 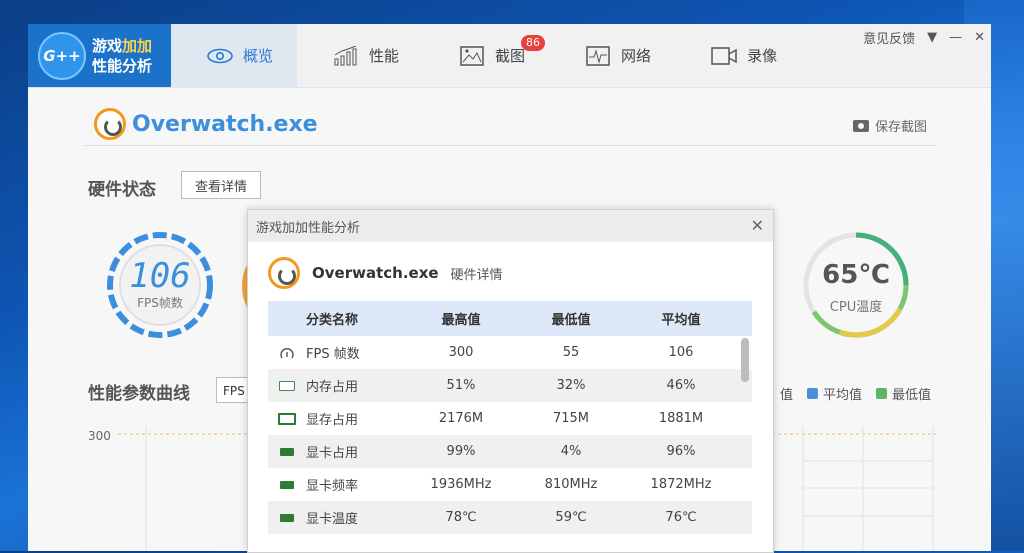 I want to click on table-row: 显存占用 2176M 715M 1881M, so click(x=510, y=418).